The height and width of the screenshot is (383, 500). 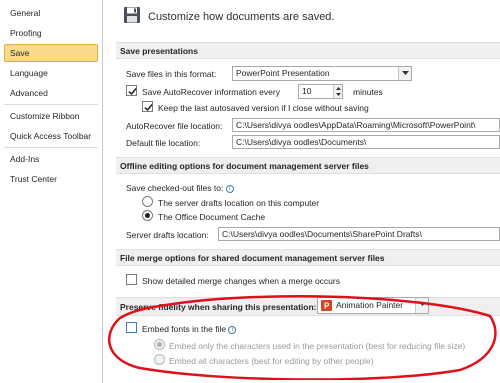 What do you see at coordinates (51, 136) in the screenshot?
I see `sidebar-item-quick-access-toolbar: Quick Access Toolbar` at bounding box center [51, 136].